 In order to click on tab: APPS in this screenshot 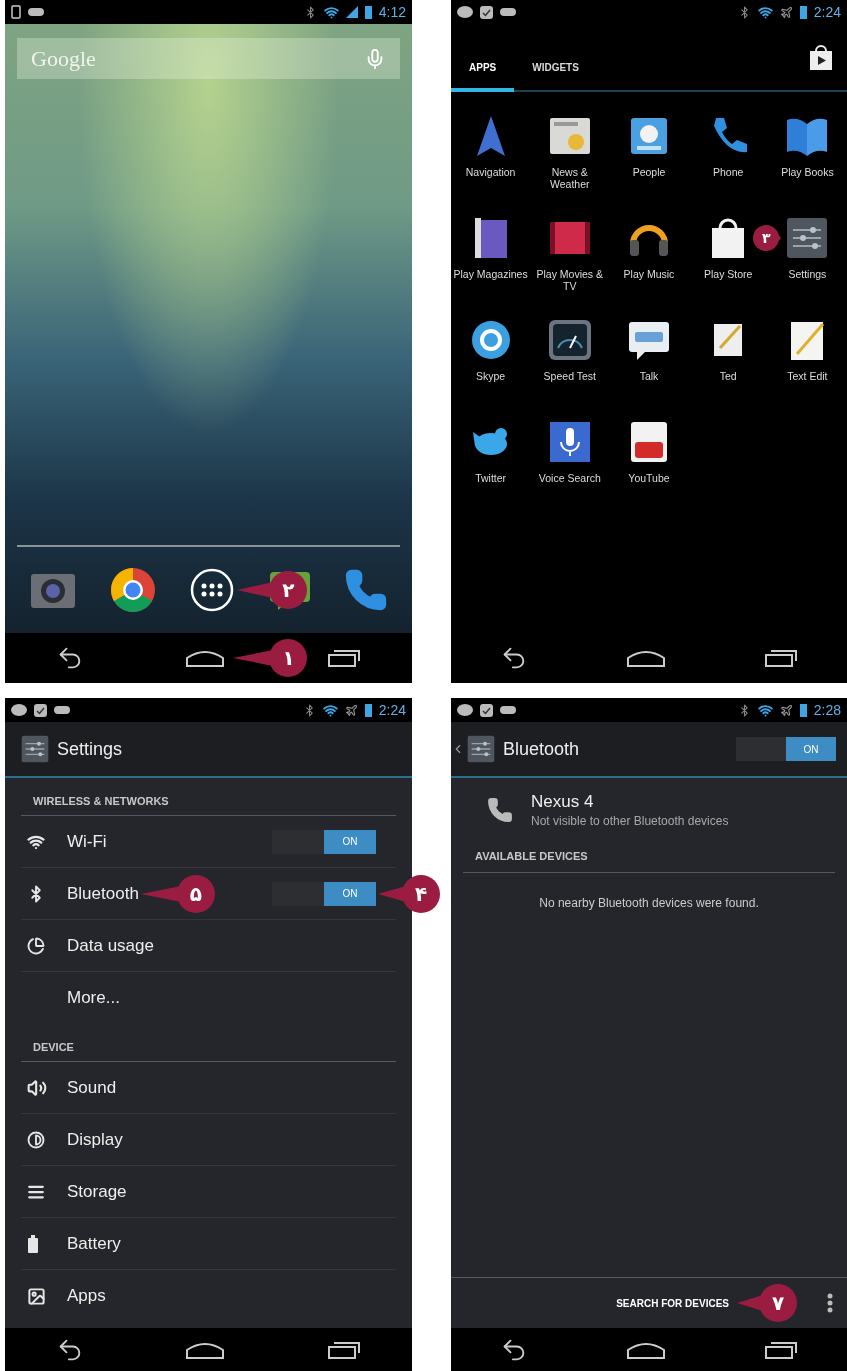, I will do `click(483, 69)`.